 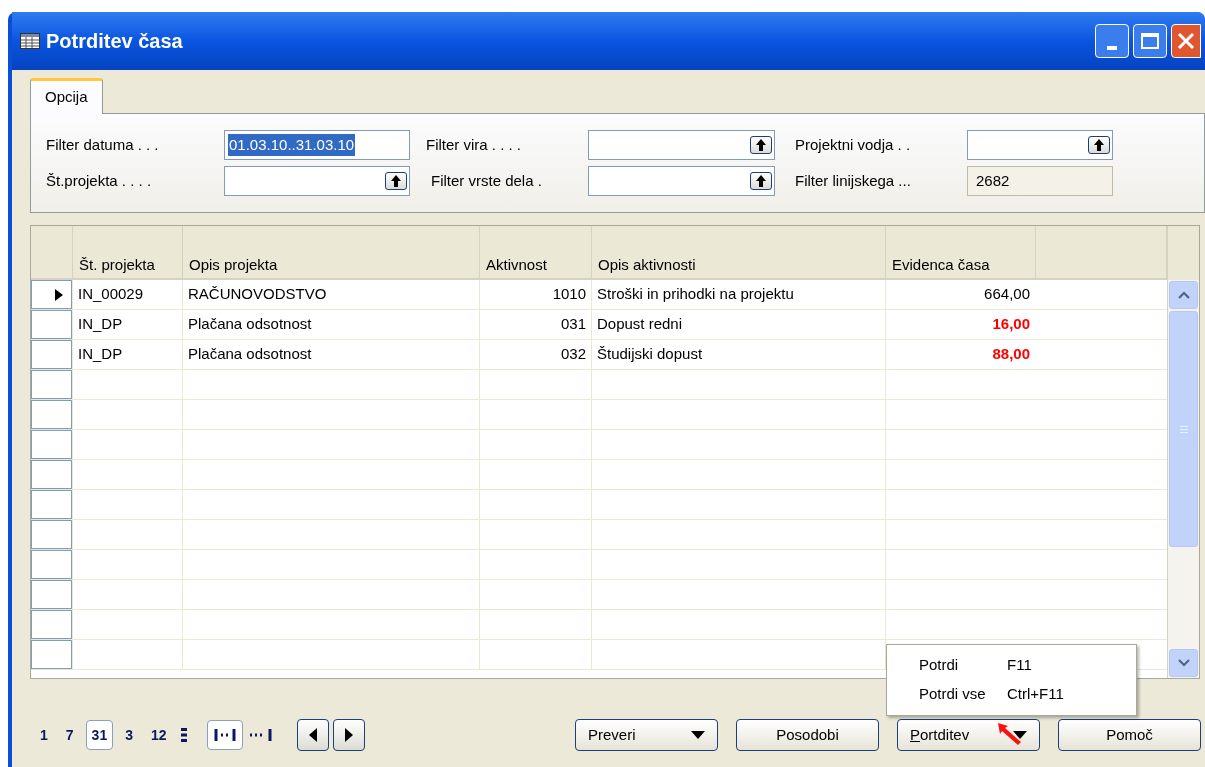 I want to click on table-cell-text: 16,00, so click(x=1011, y=324).